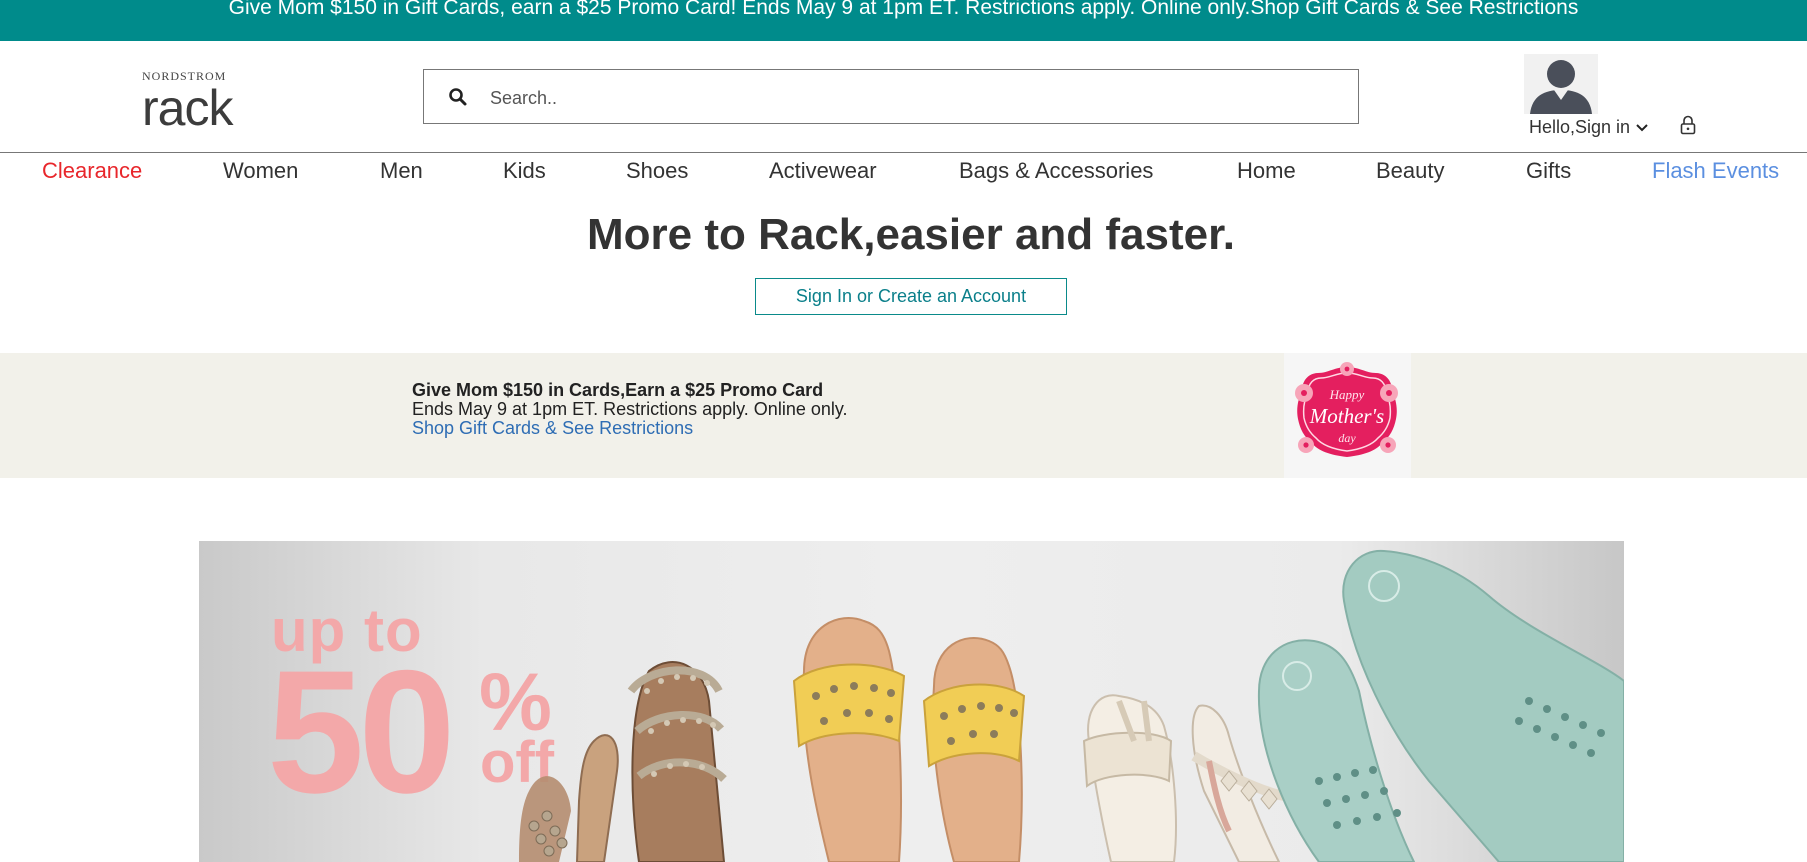 This screenshot has width=1807, height=862. What do you see at coordinates (524, 171) in the screenshot?
I see `nav-kids: Kids` at bounding box center [524, 171].